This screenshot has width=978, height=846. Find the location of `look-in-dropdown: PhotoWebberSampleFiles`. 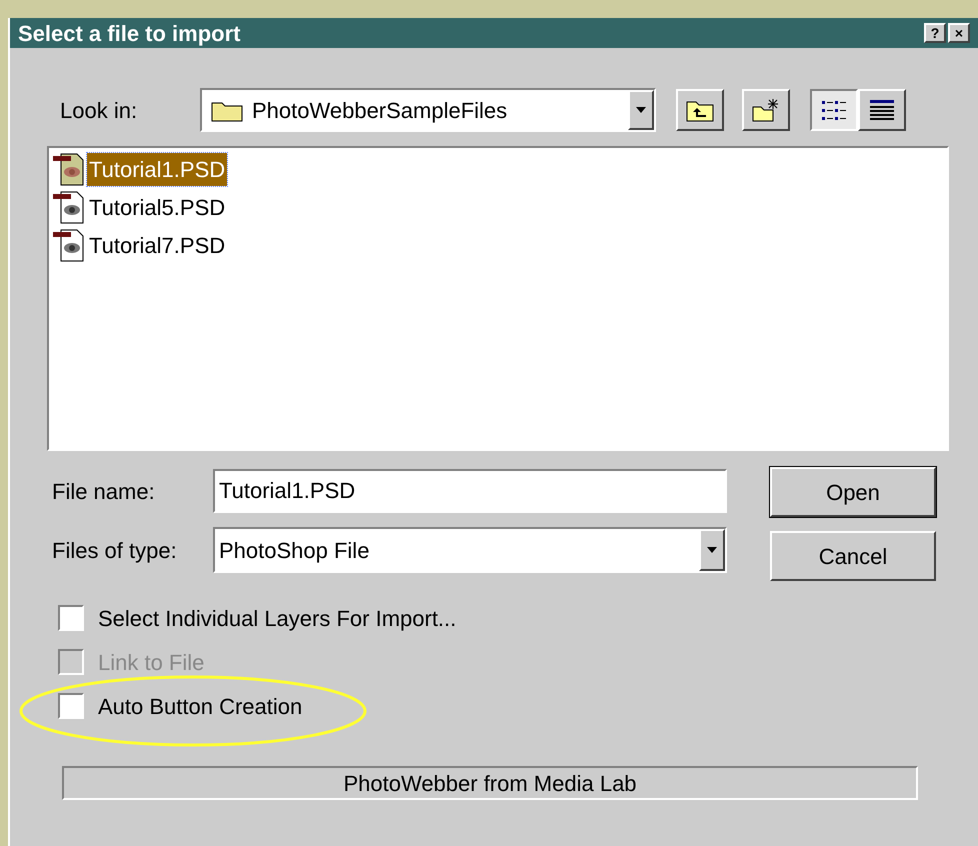

look-in-dropdown: PhotoWebberSampleFiles is located at coordinates (428, 110).